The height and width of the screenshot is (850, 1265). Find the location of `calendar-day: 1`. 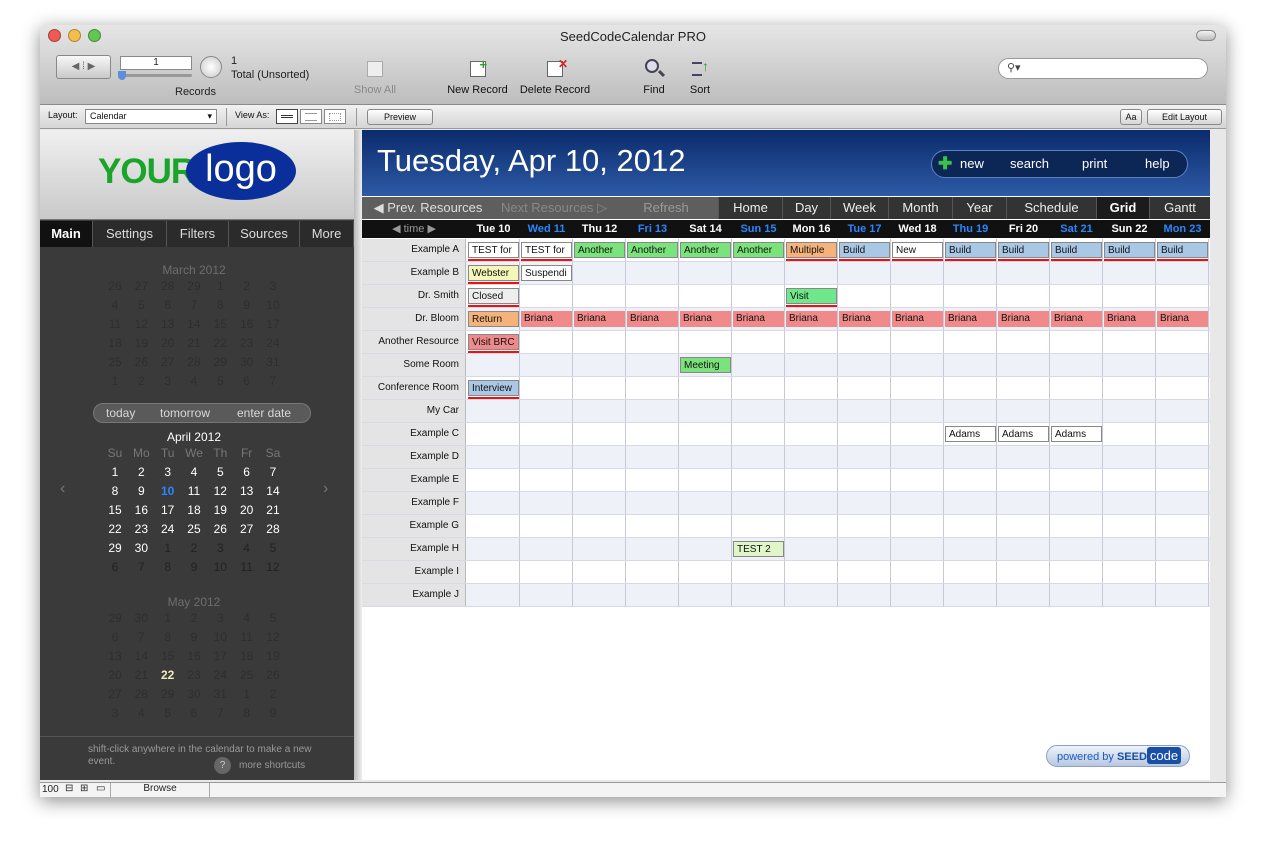

calendar-day: 1 is located at coordinates (168, 618).